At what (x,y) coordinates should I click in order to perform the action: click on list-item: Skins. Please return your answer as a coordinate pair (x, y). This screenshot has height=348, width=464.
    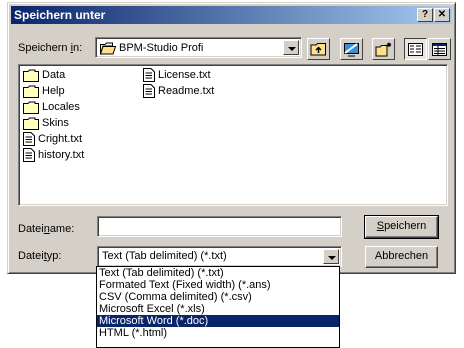
    Looking at the image, I should click on (46, 123).